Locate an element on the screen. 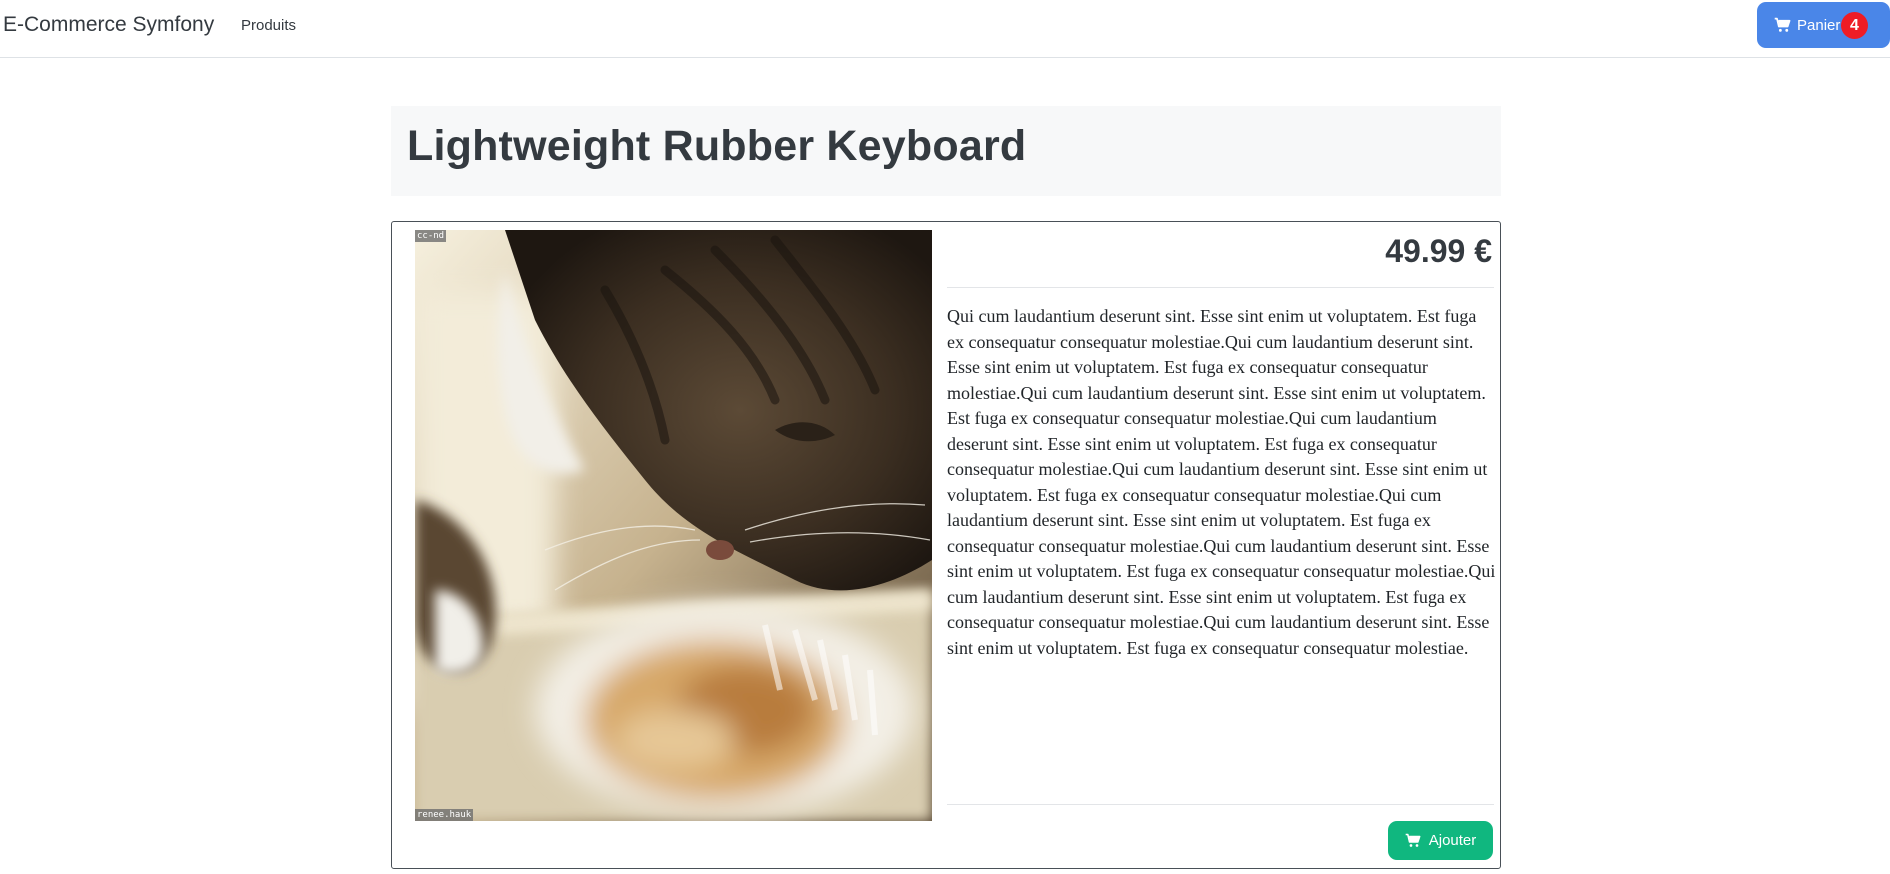 The image size is (1890, 874). image-license-label: cc-nd is located at coordinates (431, 236).